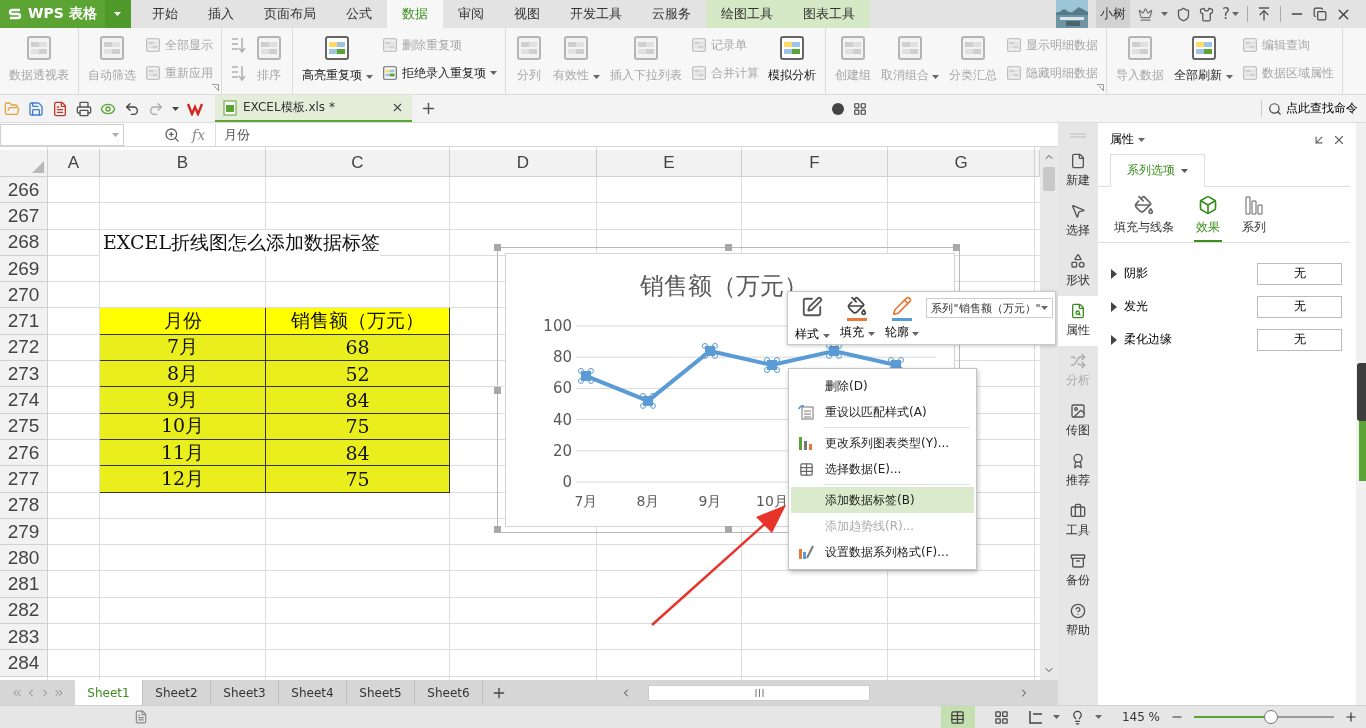  What do you see at coordinates (1078, 321) in the screenshot?
I see `side-tool: 属性` at bounding box center [1078, 321].